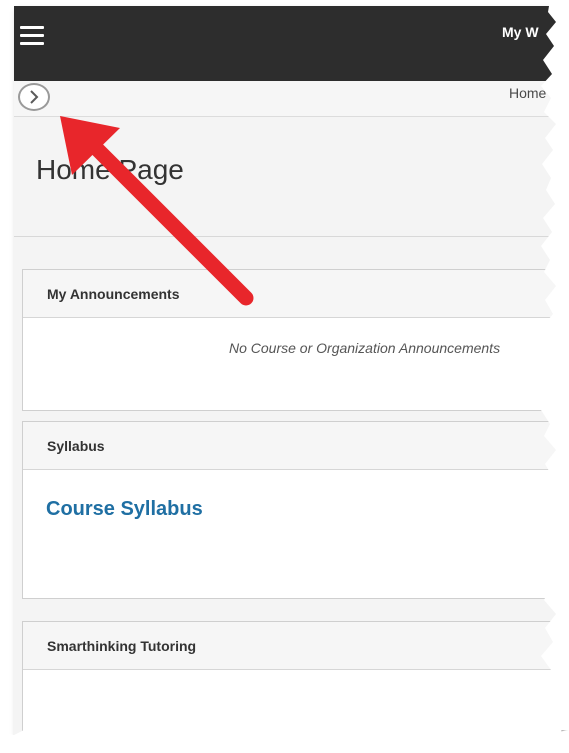 The height and width of the screenshot is (753, 569). I want to click on syllabus-module-header: Syllabus, so click(292, 446).